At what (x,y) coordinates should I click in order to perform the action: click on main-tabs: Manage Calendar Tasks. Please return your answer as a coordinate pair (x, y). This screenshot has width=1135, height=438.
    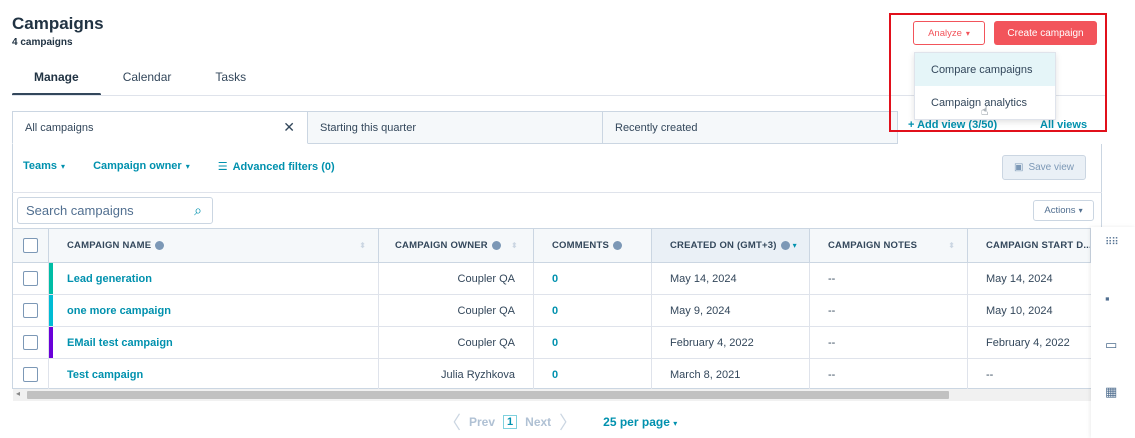
    Looking at the image, I should click on (140, 80).